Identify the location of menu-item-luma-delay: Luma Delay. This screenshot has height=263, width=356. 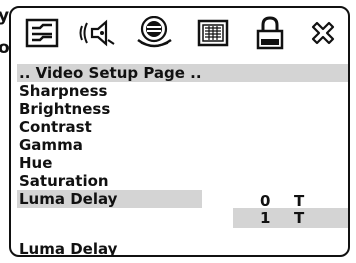
(109, 199).